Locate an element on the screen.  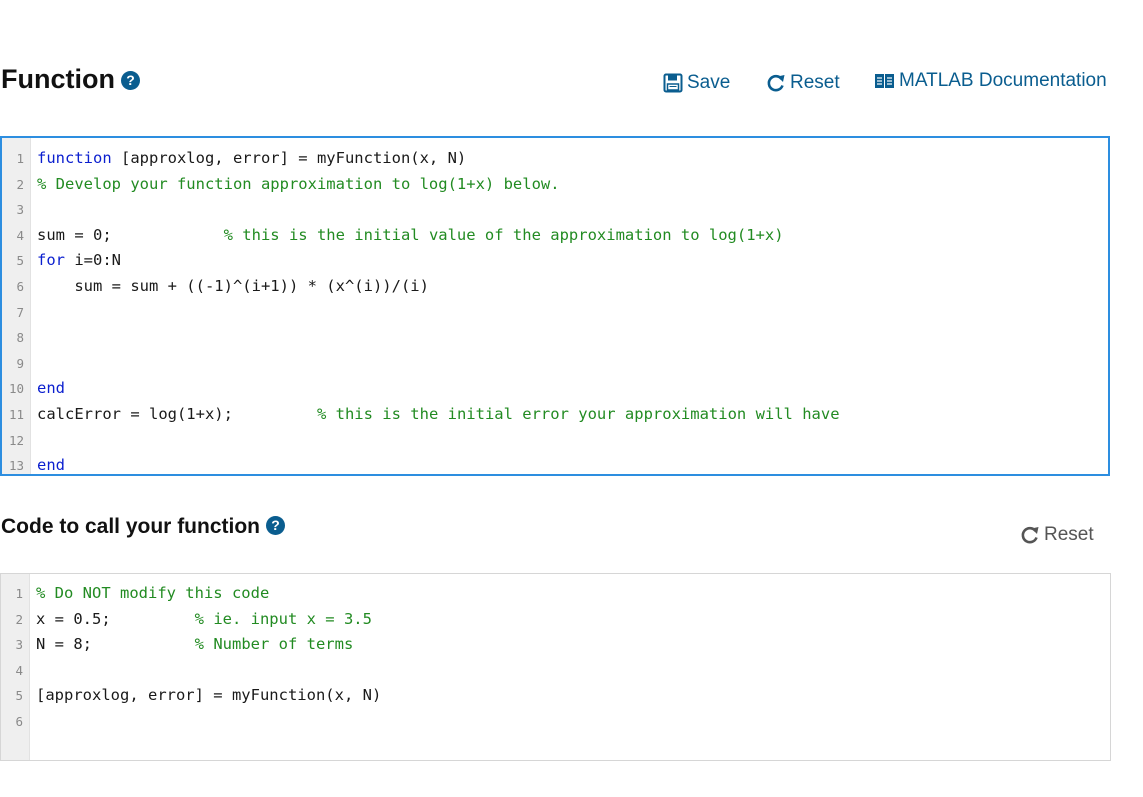
save-label: Save is located at coordinates (709, 82).